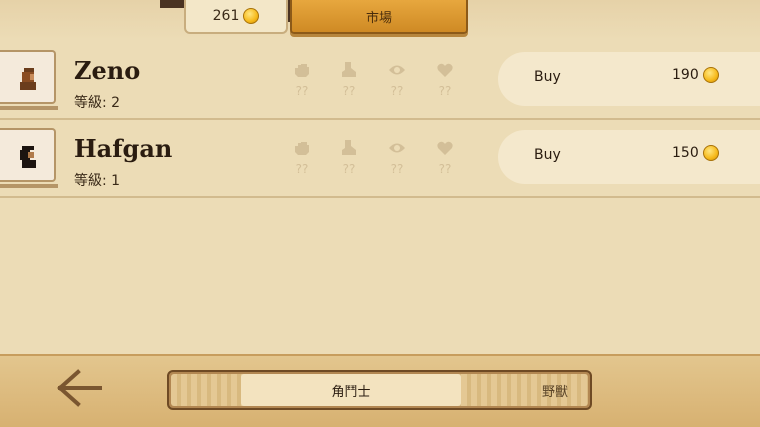 The image size is (760, 427). I want to click on tab-beasts: 野獸, so click(555, 390).